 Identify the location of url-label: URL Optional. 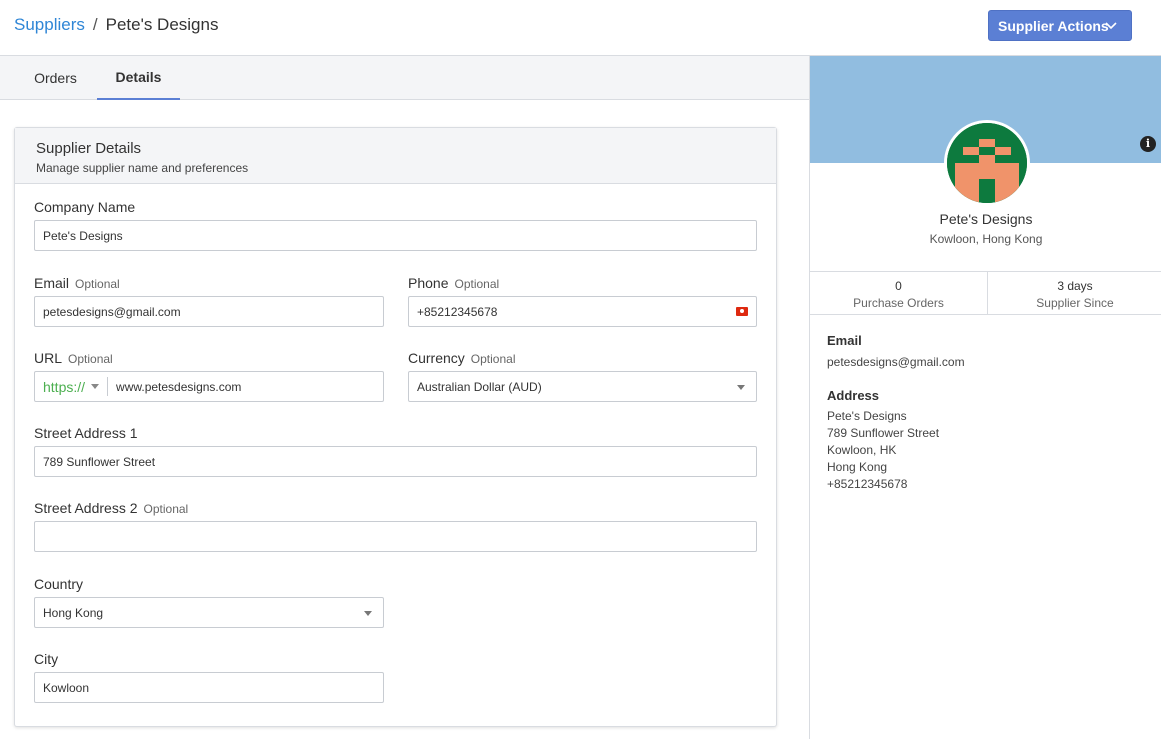
(73, 358).